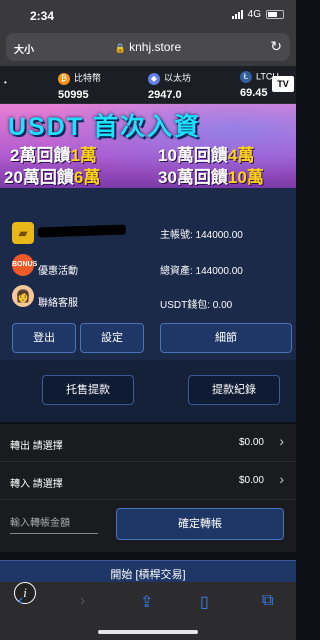  What do you see at coordinates (87, 177) in the screenshot?
I see `offer-bonus: 6萬` at bounding box center [87, 177].